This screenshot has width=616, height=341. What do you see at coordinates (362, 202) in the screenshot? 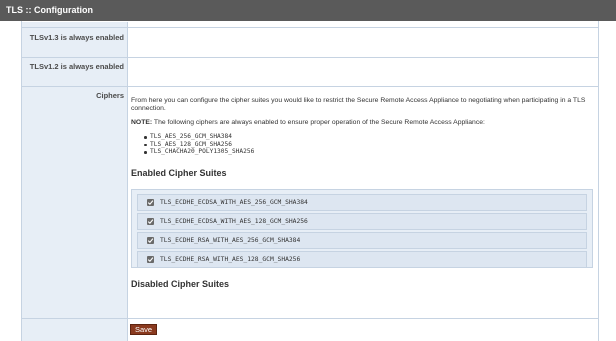
I see `suite-item: TLS_ECDHE_ECDSA_WITH_AES_256_GCM_SHA384` at bounding box center [362, 202].